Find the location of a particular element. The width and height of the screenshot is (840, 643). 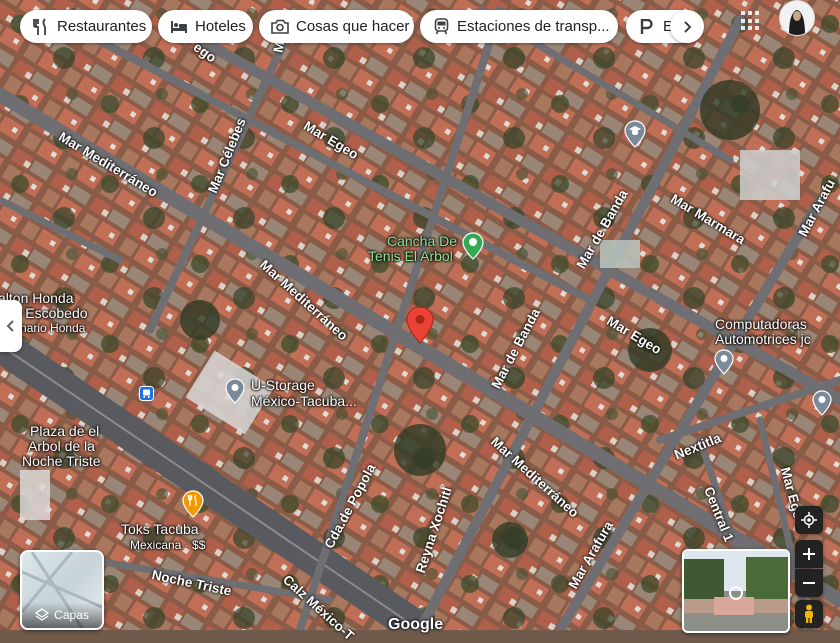

layers-button: Capas is located at coordinates (62, 590).